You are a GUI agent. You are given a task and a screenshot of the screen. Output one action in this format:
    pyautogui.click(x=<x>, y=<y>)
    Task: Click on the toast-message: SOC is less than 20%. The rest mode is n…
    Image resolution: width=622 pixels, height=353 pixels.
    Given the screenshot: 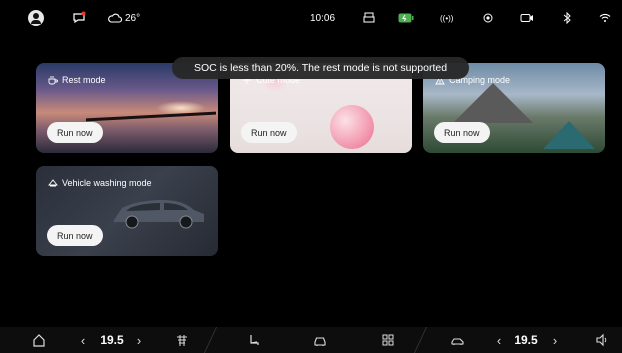 What is the action you would take?
    pyautogui.click(x=320, y=68)
    